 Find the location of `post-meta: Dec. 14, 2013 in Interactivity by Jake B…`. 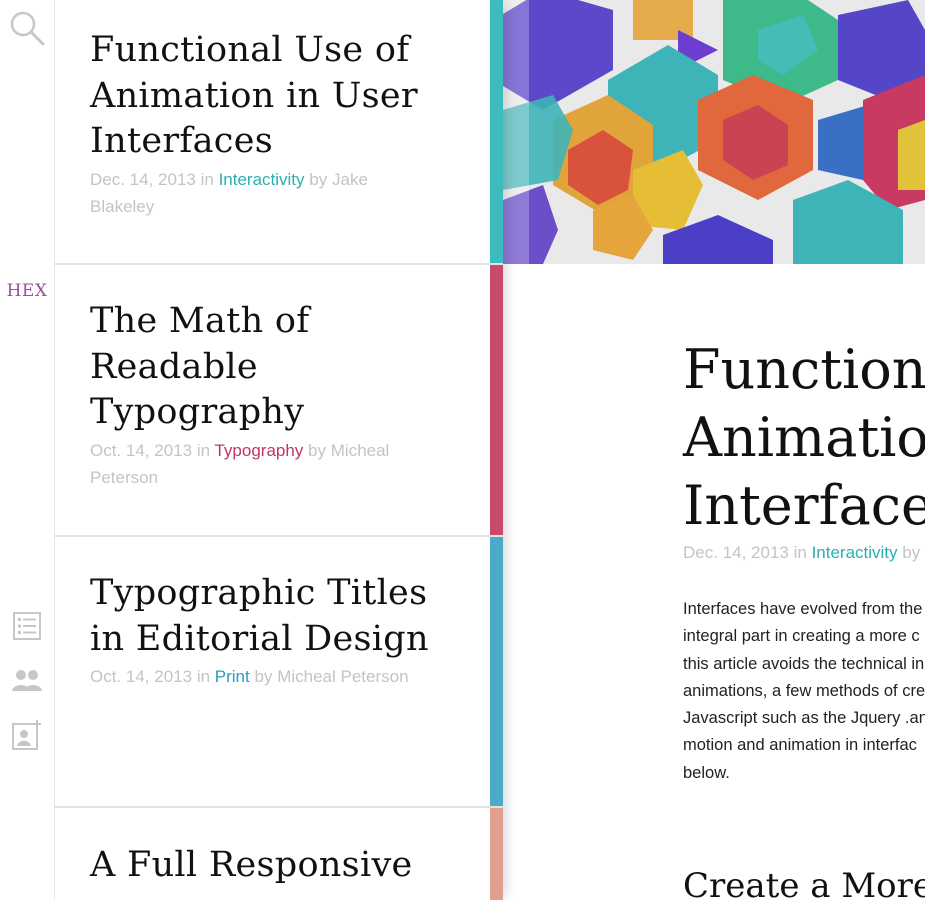

post-meta: Dec. 14, 2013 in Interactivity by Jake B… is located at coordinates (229, 193).